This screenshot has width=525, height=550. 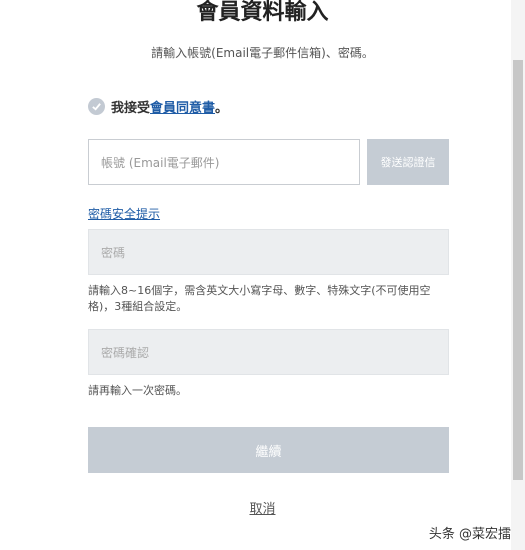 I want to click on password-confirm-input: 密碼確認, so click(x=268, y=352).